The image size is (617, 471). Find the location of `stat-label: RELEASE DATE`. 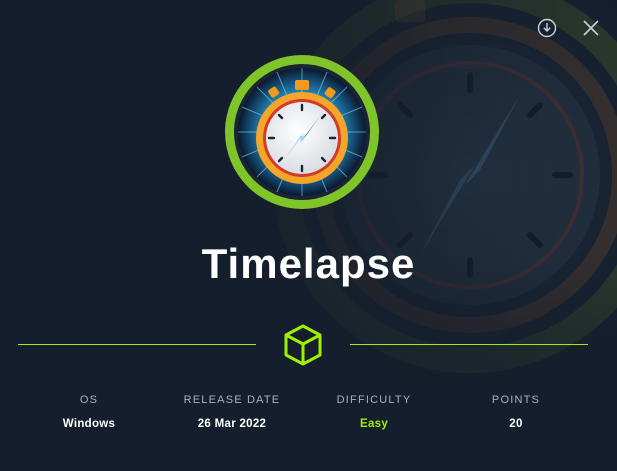

stat-label: RELEASE DATE is located at coordinates (232, 400).